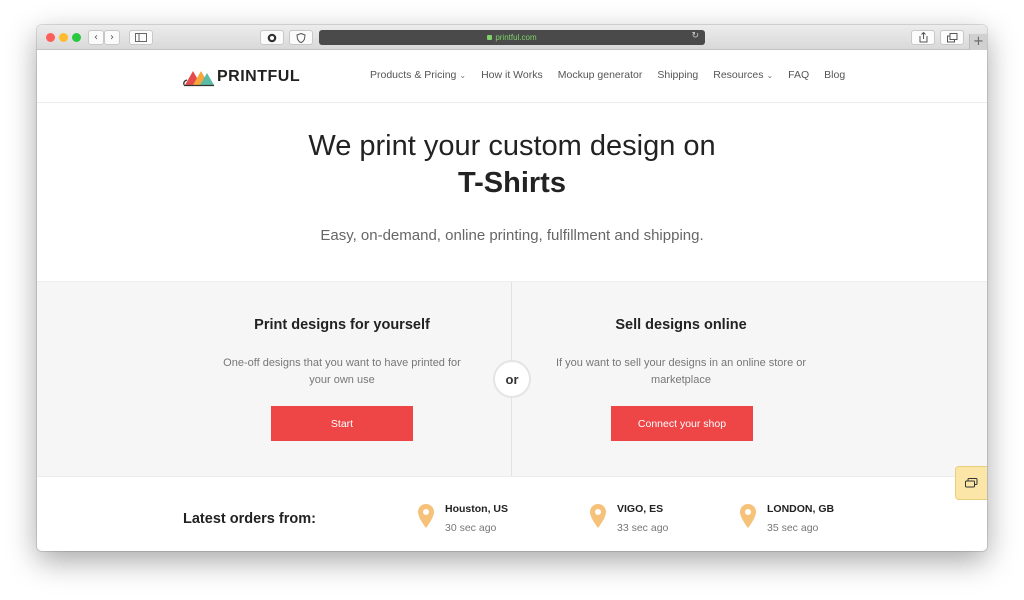  I want to click on nav-label: Products & Pricing, so click(413, 75).